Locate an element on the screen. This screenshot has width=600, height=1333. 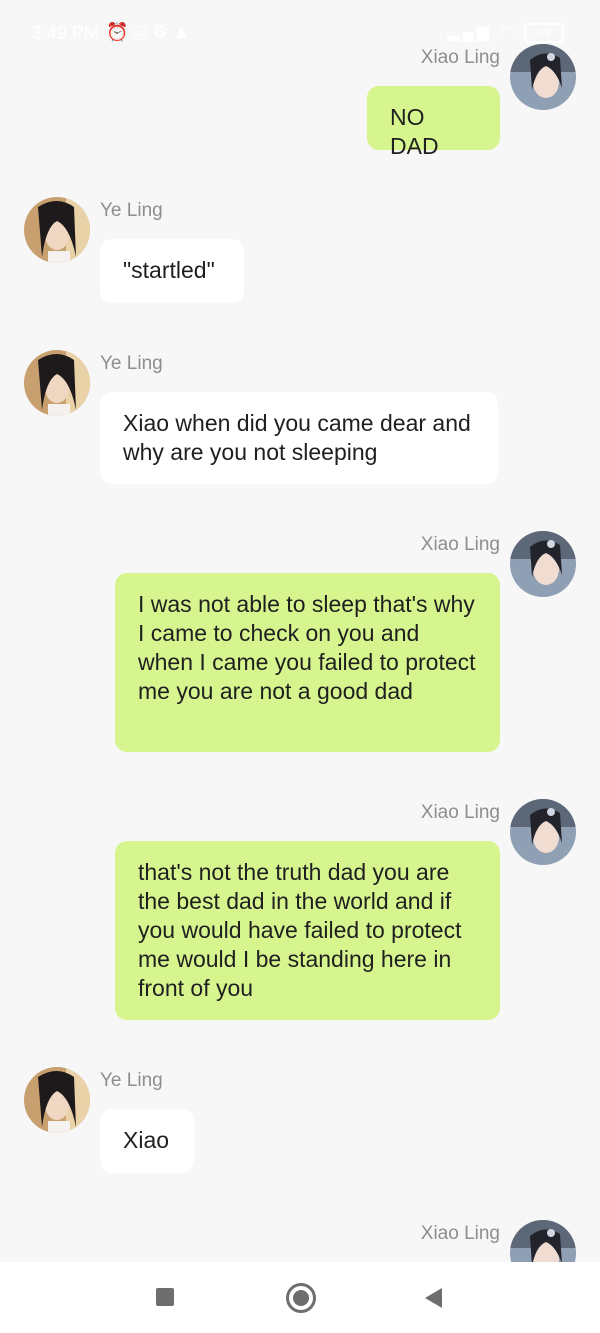
back-button is located at coordinates (433, 1297).